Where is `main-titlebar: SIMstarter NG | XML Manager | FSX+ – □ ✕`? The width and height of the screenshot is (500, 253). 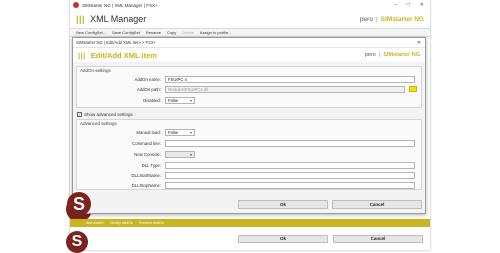
main-titlebar: SIMstarter NG | XML Manager | FSX+ – □ ✕ is located at coordinates (250, 5).